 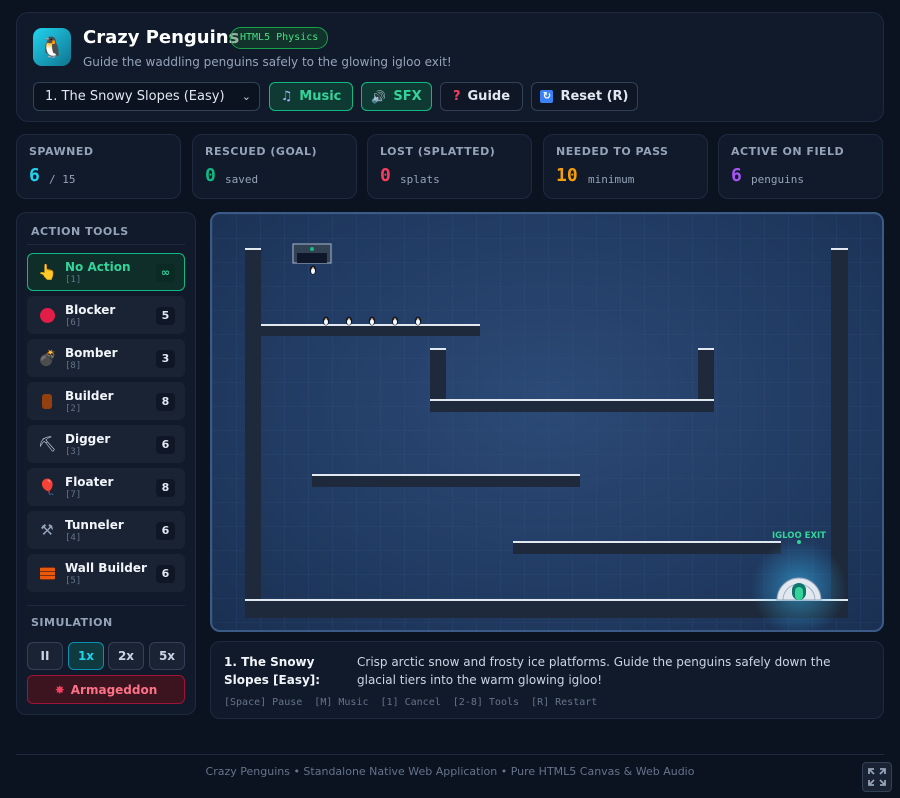 What do you see at coordinates (48, 444) in the screenshot?
I see `pickaxe-icon: ⛏` at bounding box center [48, 444].